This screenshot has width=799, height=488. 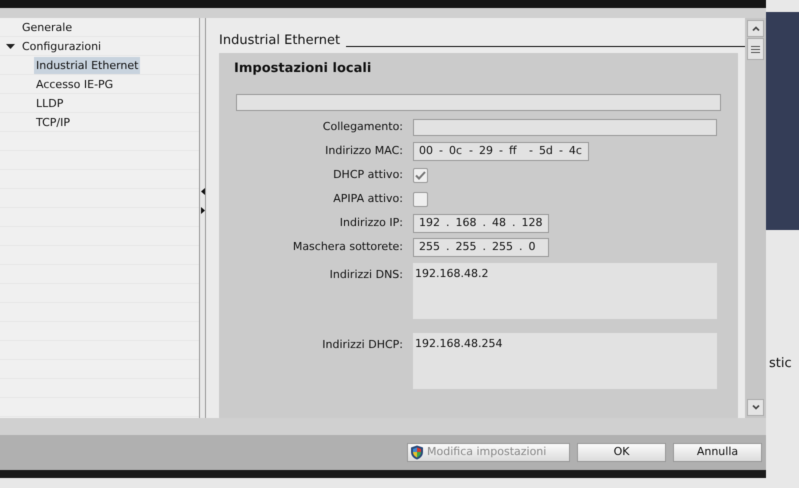 I want to click on scroll-down-button, so click(x=755, y=407).